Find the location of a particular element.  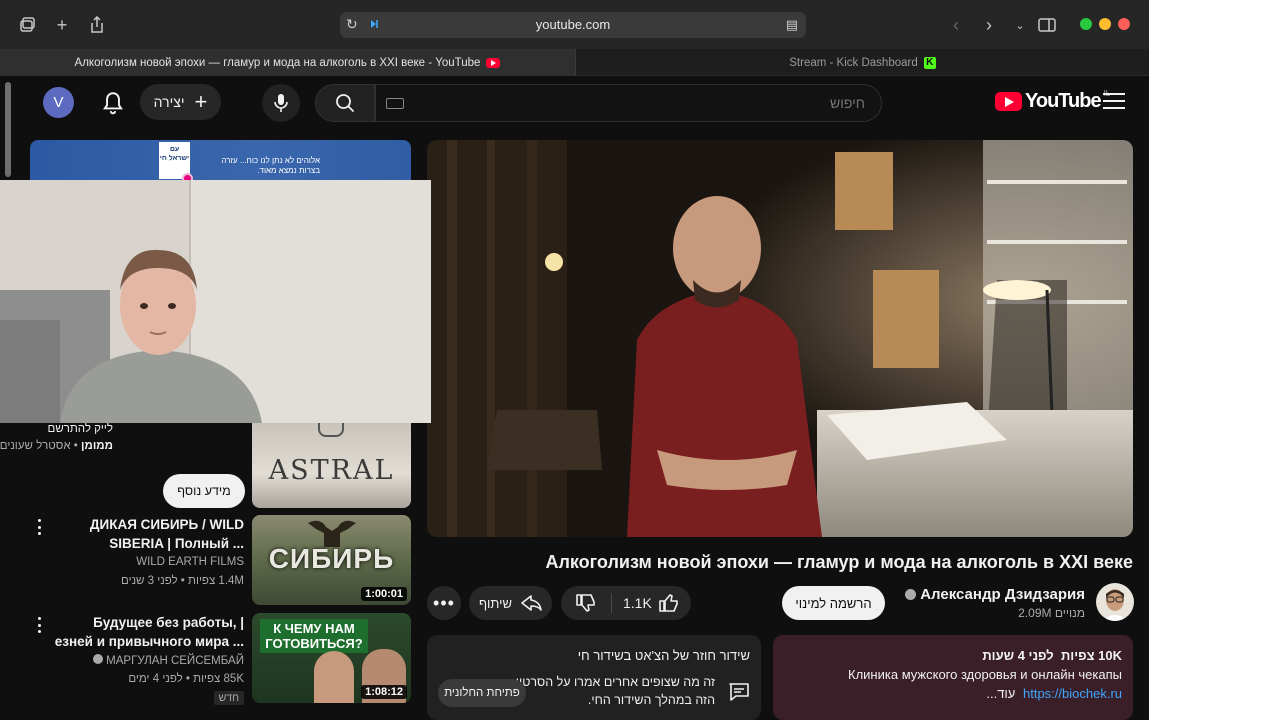

youtube-favicon-icon is located at coordinates (493, 62).